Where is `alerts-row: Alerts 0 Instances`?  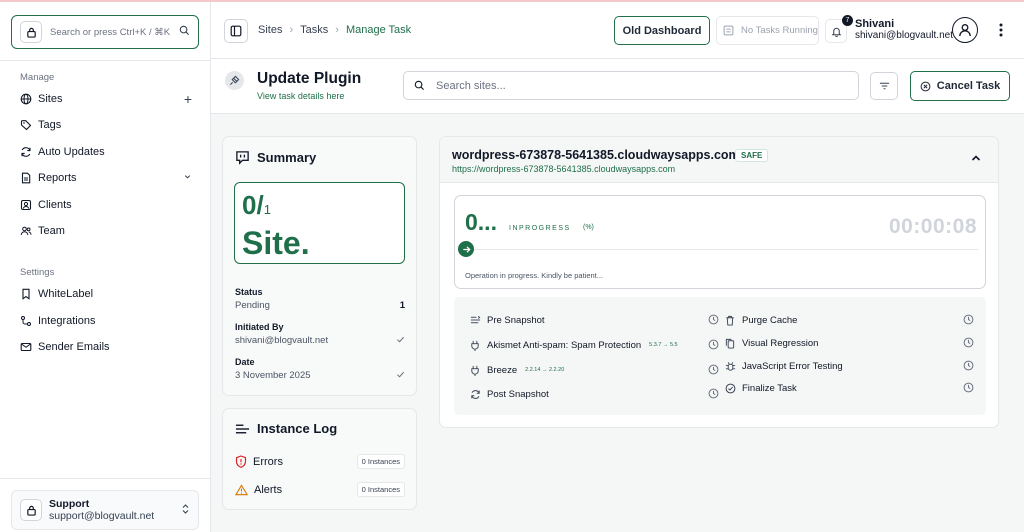 alerts-row: Alerts 0 Instances is located at coordinates (320, 489).